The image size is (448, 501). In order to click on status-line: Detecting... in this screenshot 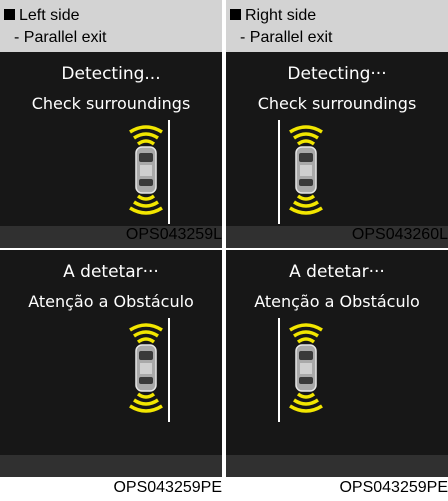, I will do `click(111, 74)`.